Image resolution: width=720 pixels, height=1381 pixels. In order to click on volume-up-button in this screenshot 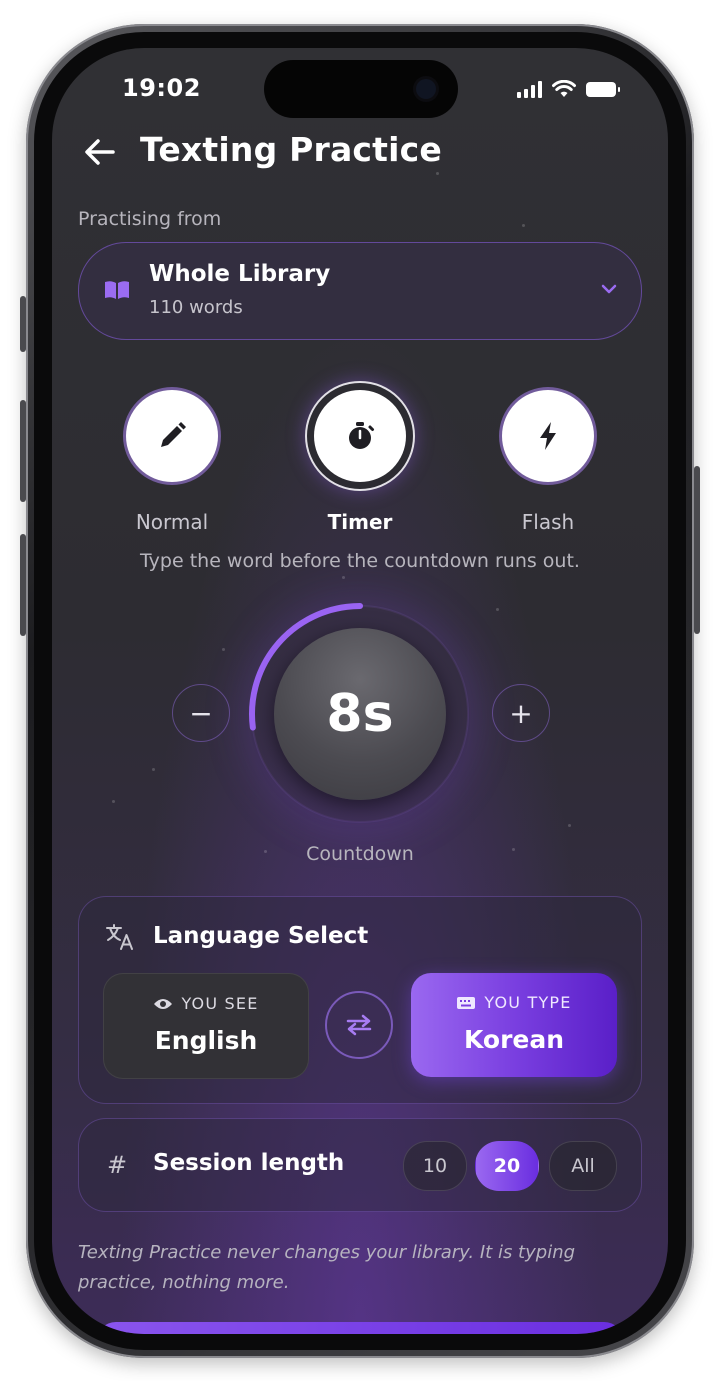, I will do `click(23, 451)`.